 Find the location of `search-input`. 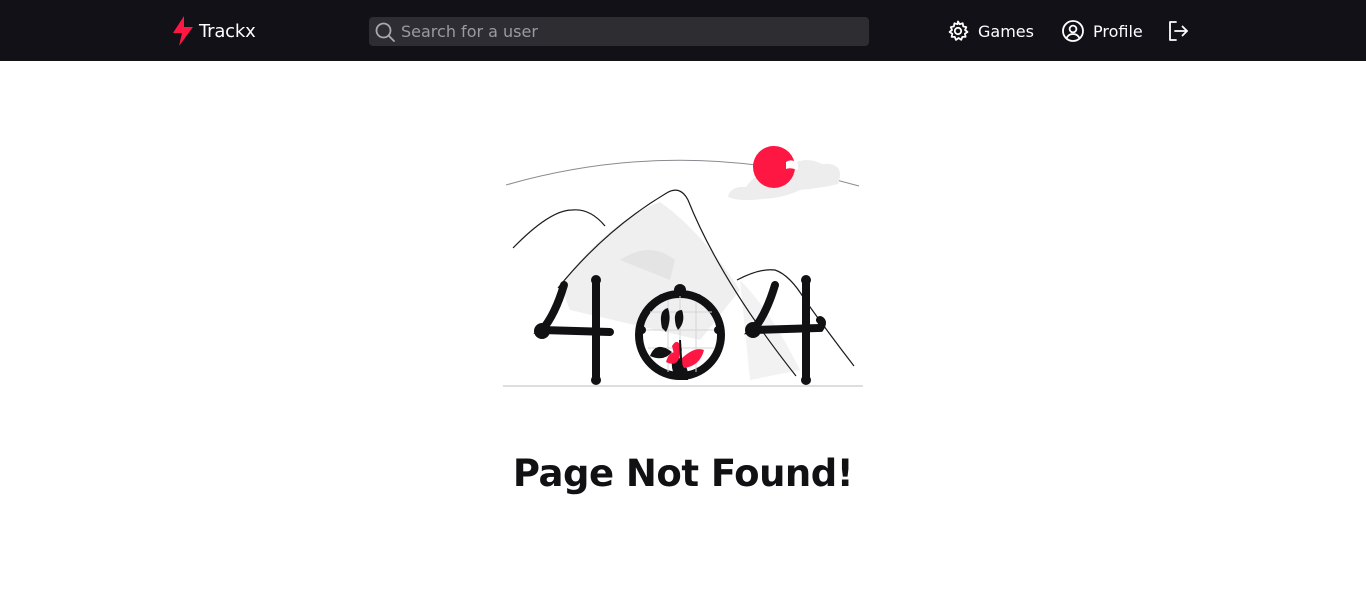

search-input is located at coordinates (632, 31).